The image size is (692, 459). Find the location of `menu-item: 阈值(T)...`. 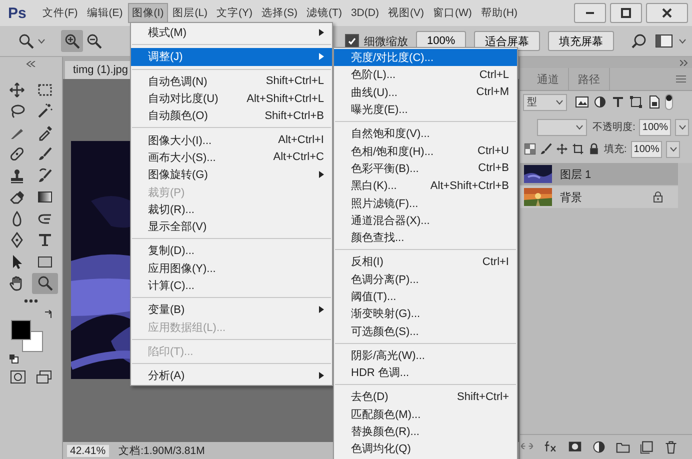

menu-item: 阈值(T)... is located at coordinates (425, 297).